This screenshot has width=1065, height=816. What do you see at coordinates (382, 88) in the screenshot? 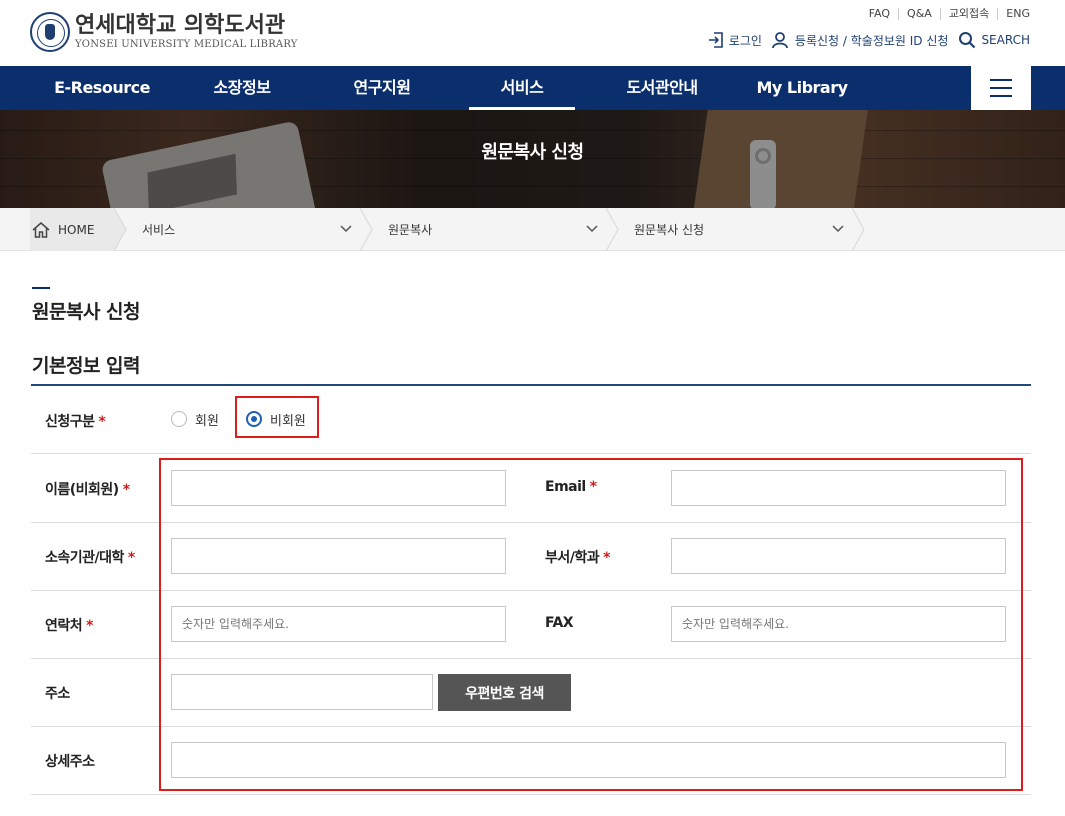
I see `nav-item-research-support: 연구지원` at bounding box center [382, 88].